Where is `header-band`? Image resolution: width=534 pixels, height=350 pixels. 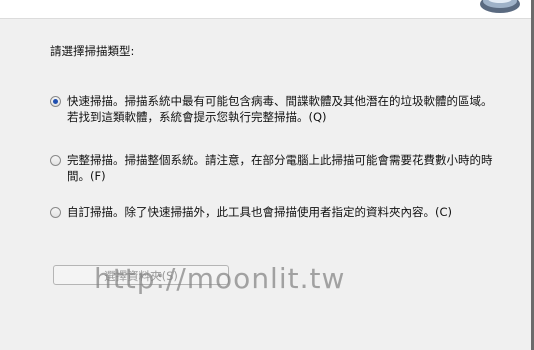 header-band is located at coordinates (267, 9).